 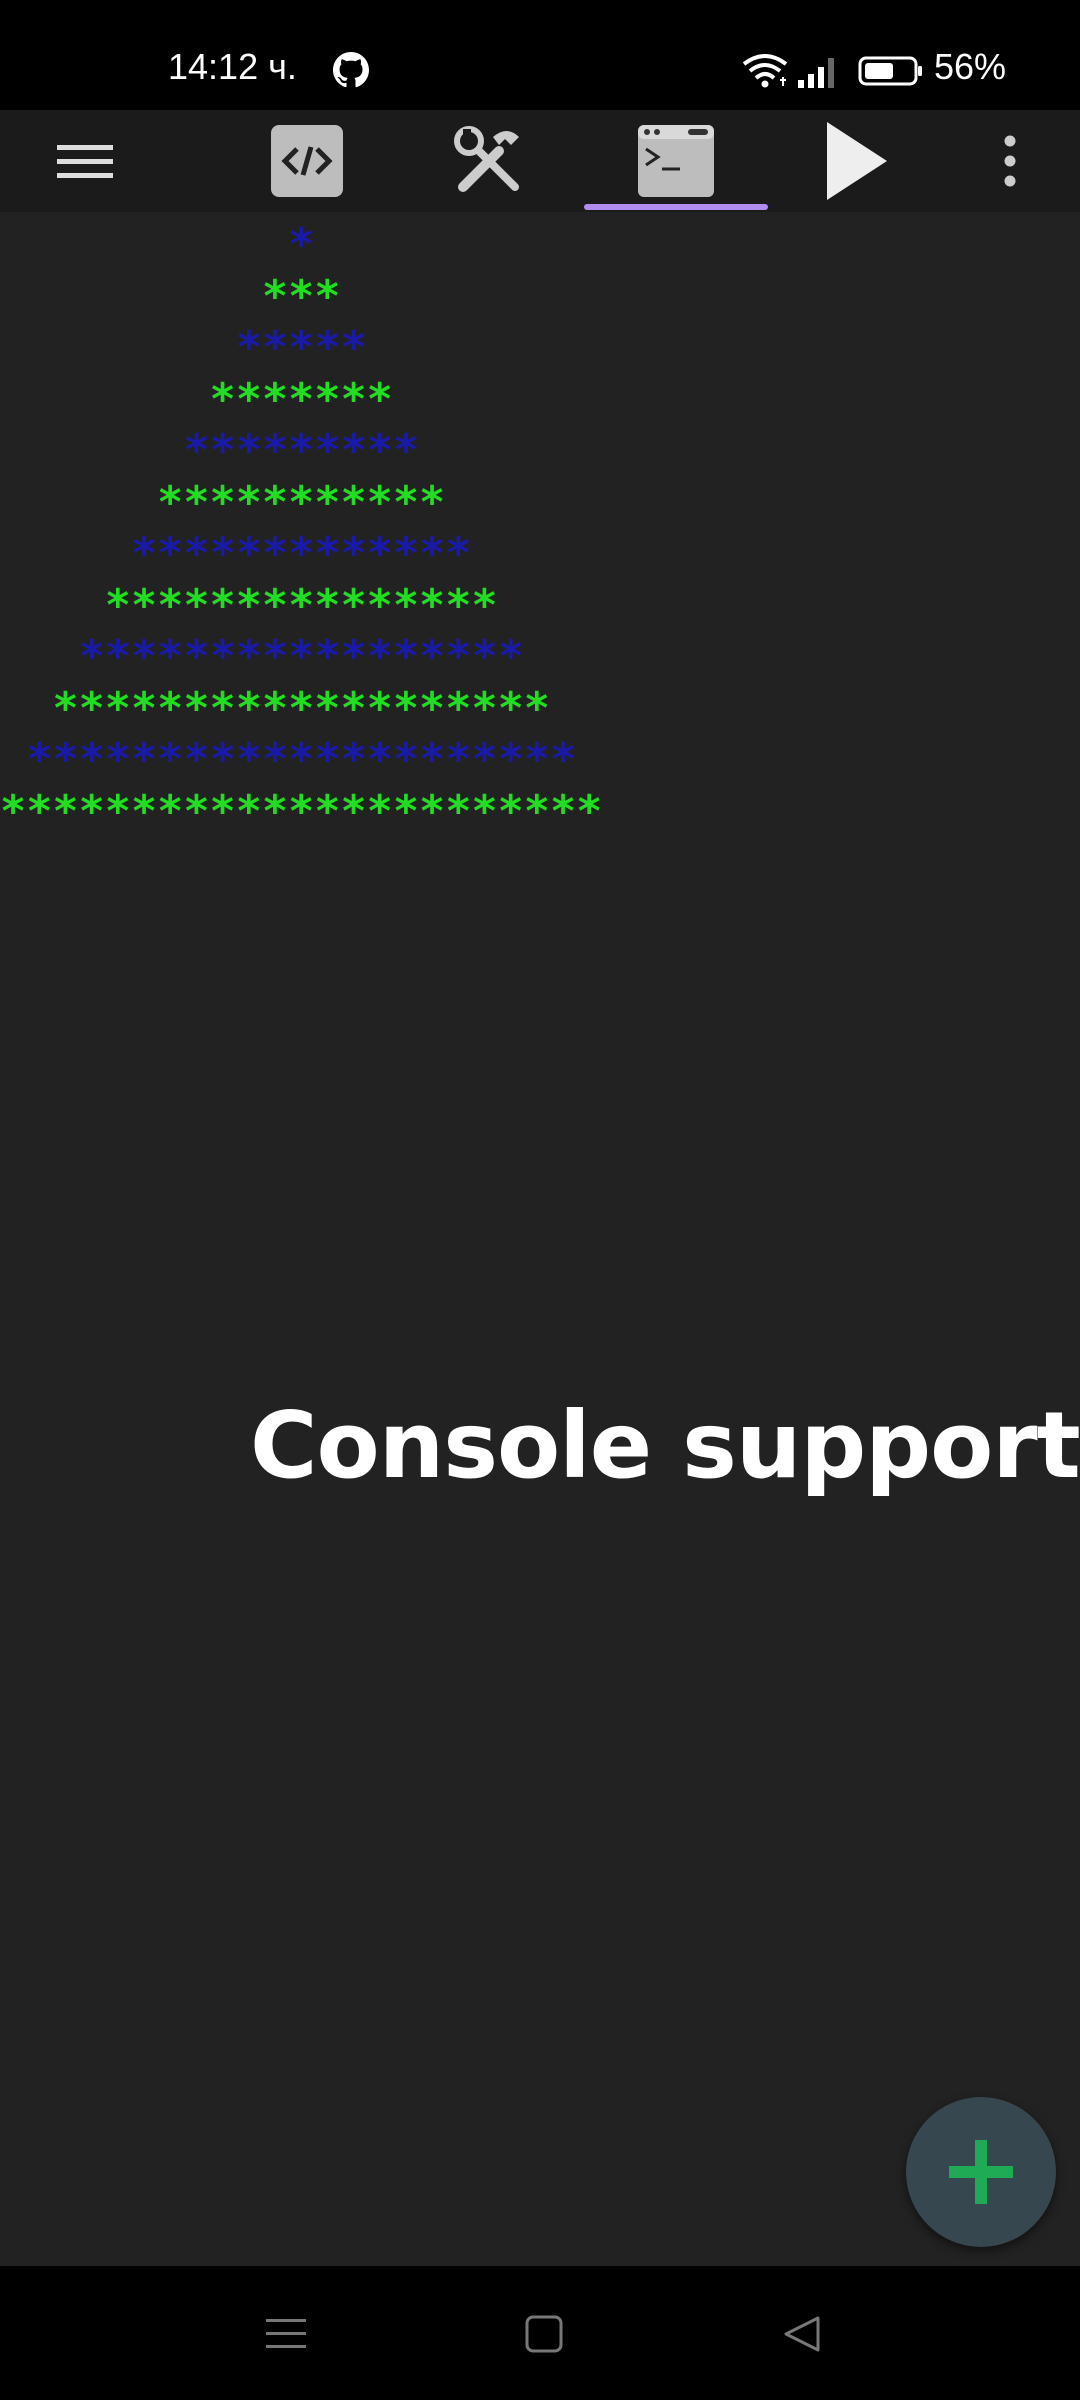 I want to click on menu-button, so click(x=85, y=161).